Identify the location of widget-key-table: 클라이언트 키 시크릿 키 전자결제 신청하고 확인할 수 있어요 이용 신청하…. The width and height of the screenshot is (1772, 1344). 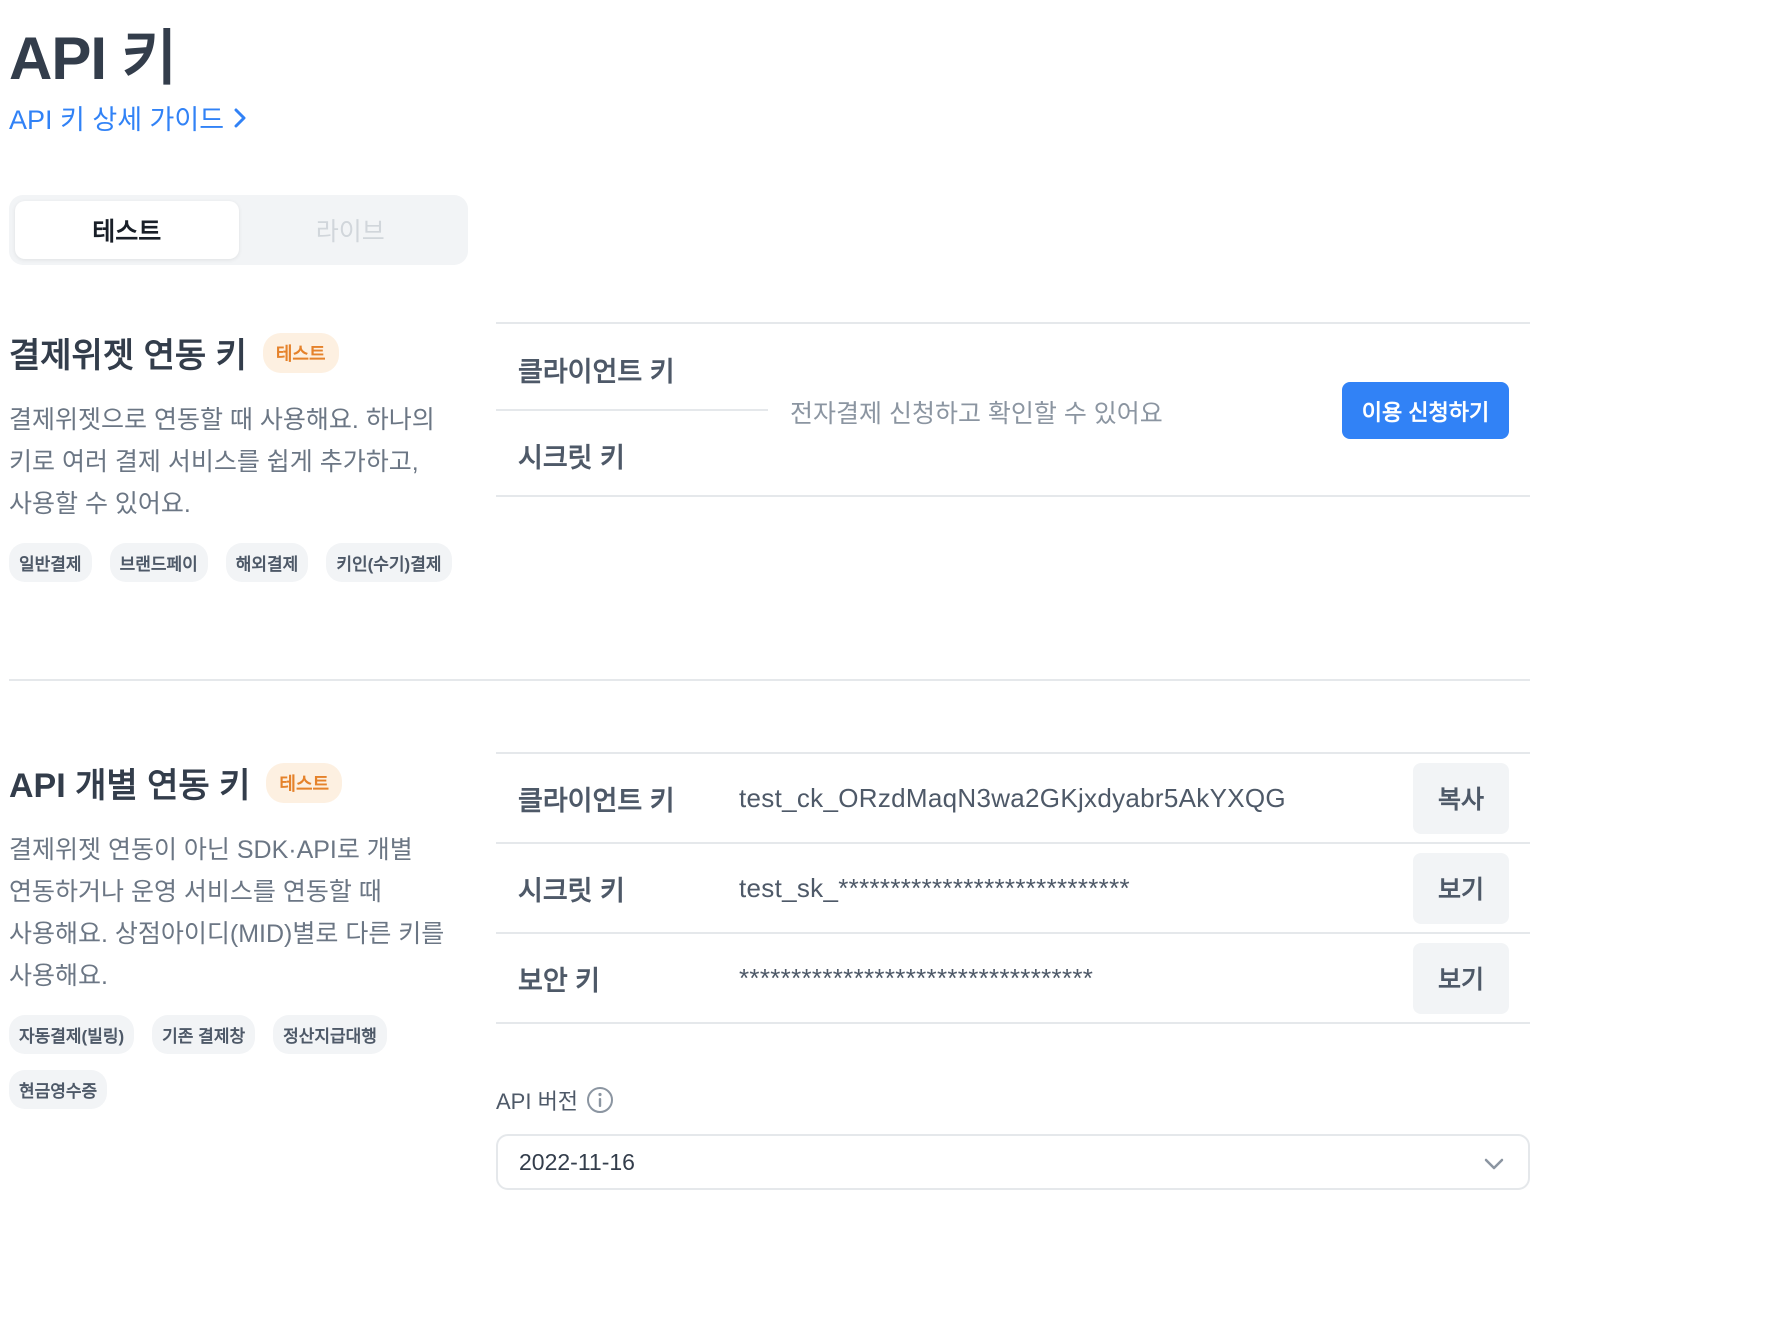
(1013, 409).